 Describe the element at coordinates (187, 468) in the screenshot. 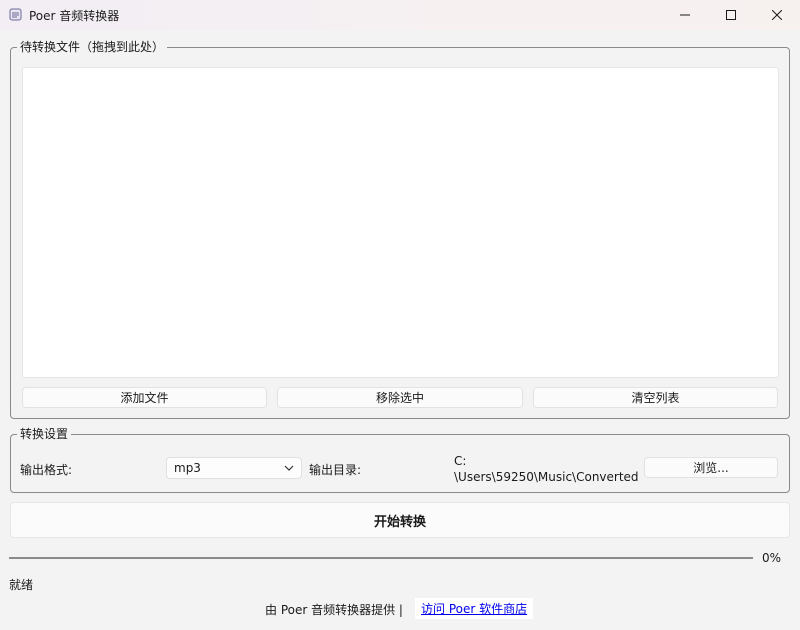

I see `format-select-value: mp3` at that location.